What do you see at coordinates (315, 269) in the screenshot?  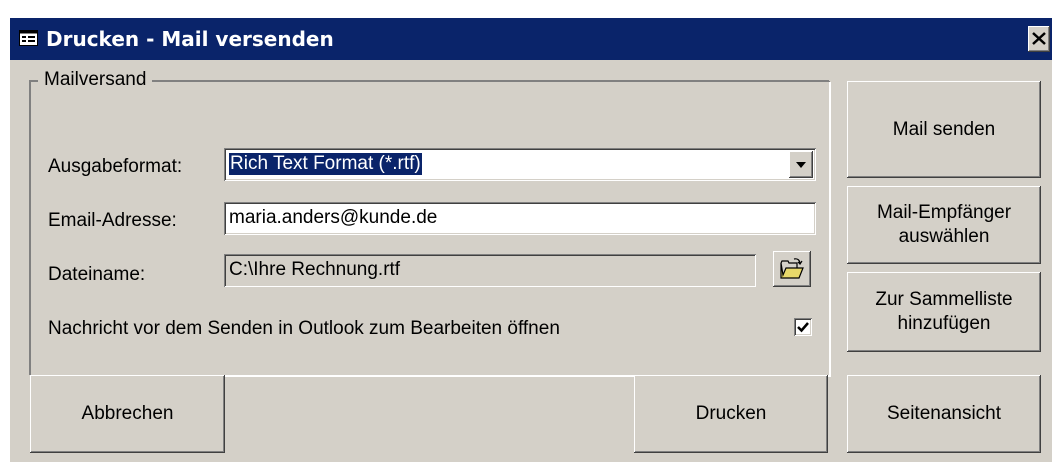 I see `filename-value: C:\Ihre Rechnung.rtf` at bounding box center [315, 269].